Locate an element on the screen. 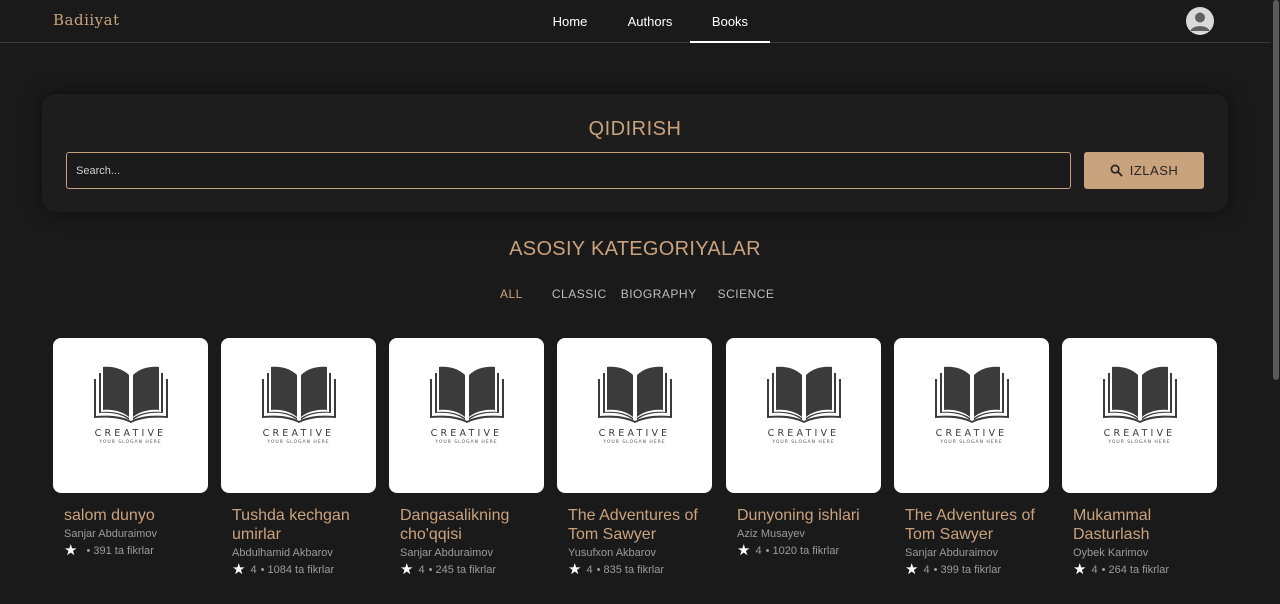 The height and width of the screenshot is (604, 1280). page-scrollbar is located at coordinates (1275, 302).